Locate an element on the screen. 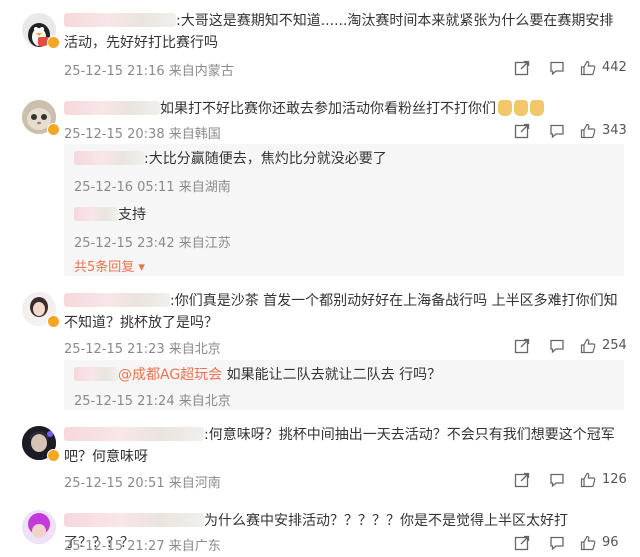  comment-actions: 96 is located at coordinates (569, 544).